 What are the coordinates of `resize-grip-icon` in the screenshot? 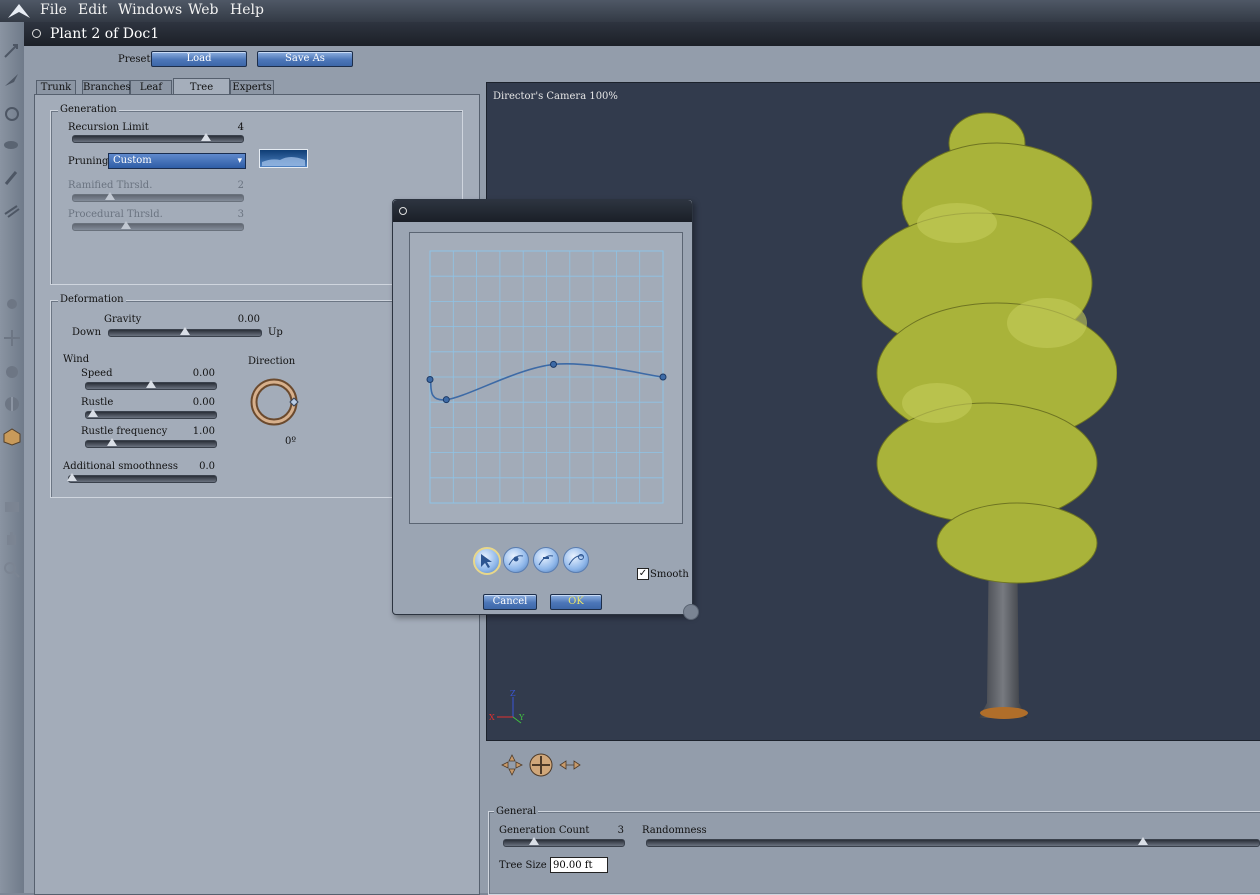 It's located at (691, 612).